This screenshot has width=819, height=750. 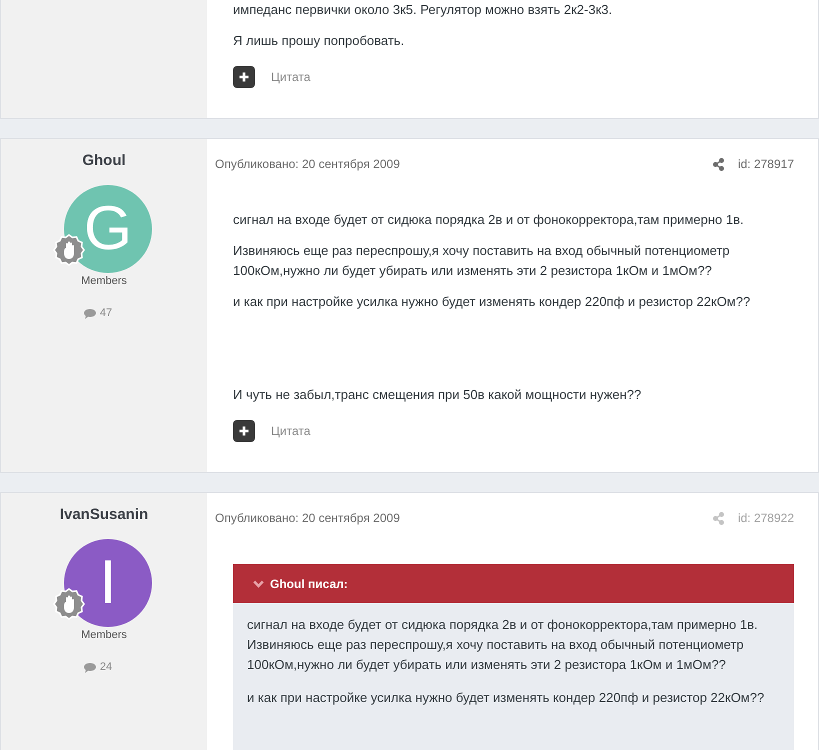 I want to click on letter-avatar: I, so click(x=108, y=583).